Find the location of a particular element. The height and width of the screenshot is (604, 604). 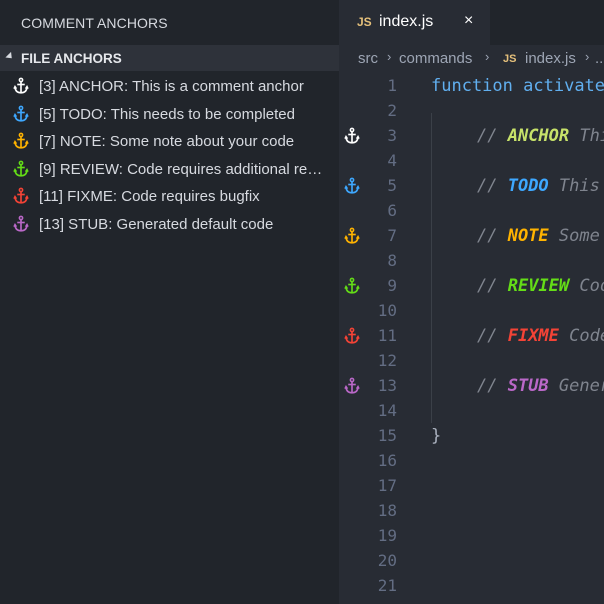

anchor-item-label: [5] TODO: This needs to be completed is located at coordinates (167, 114).